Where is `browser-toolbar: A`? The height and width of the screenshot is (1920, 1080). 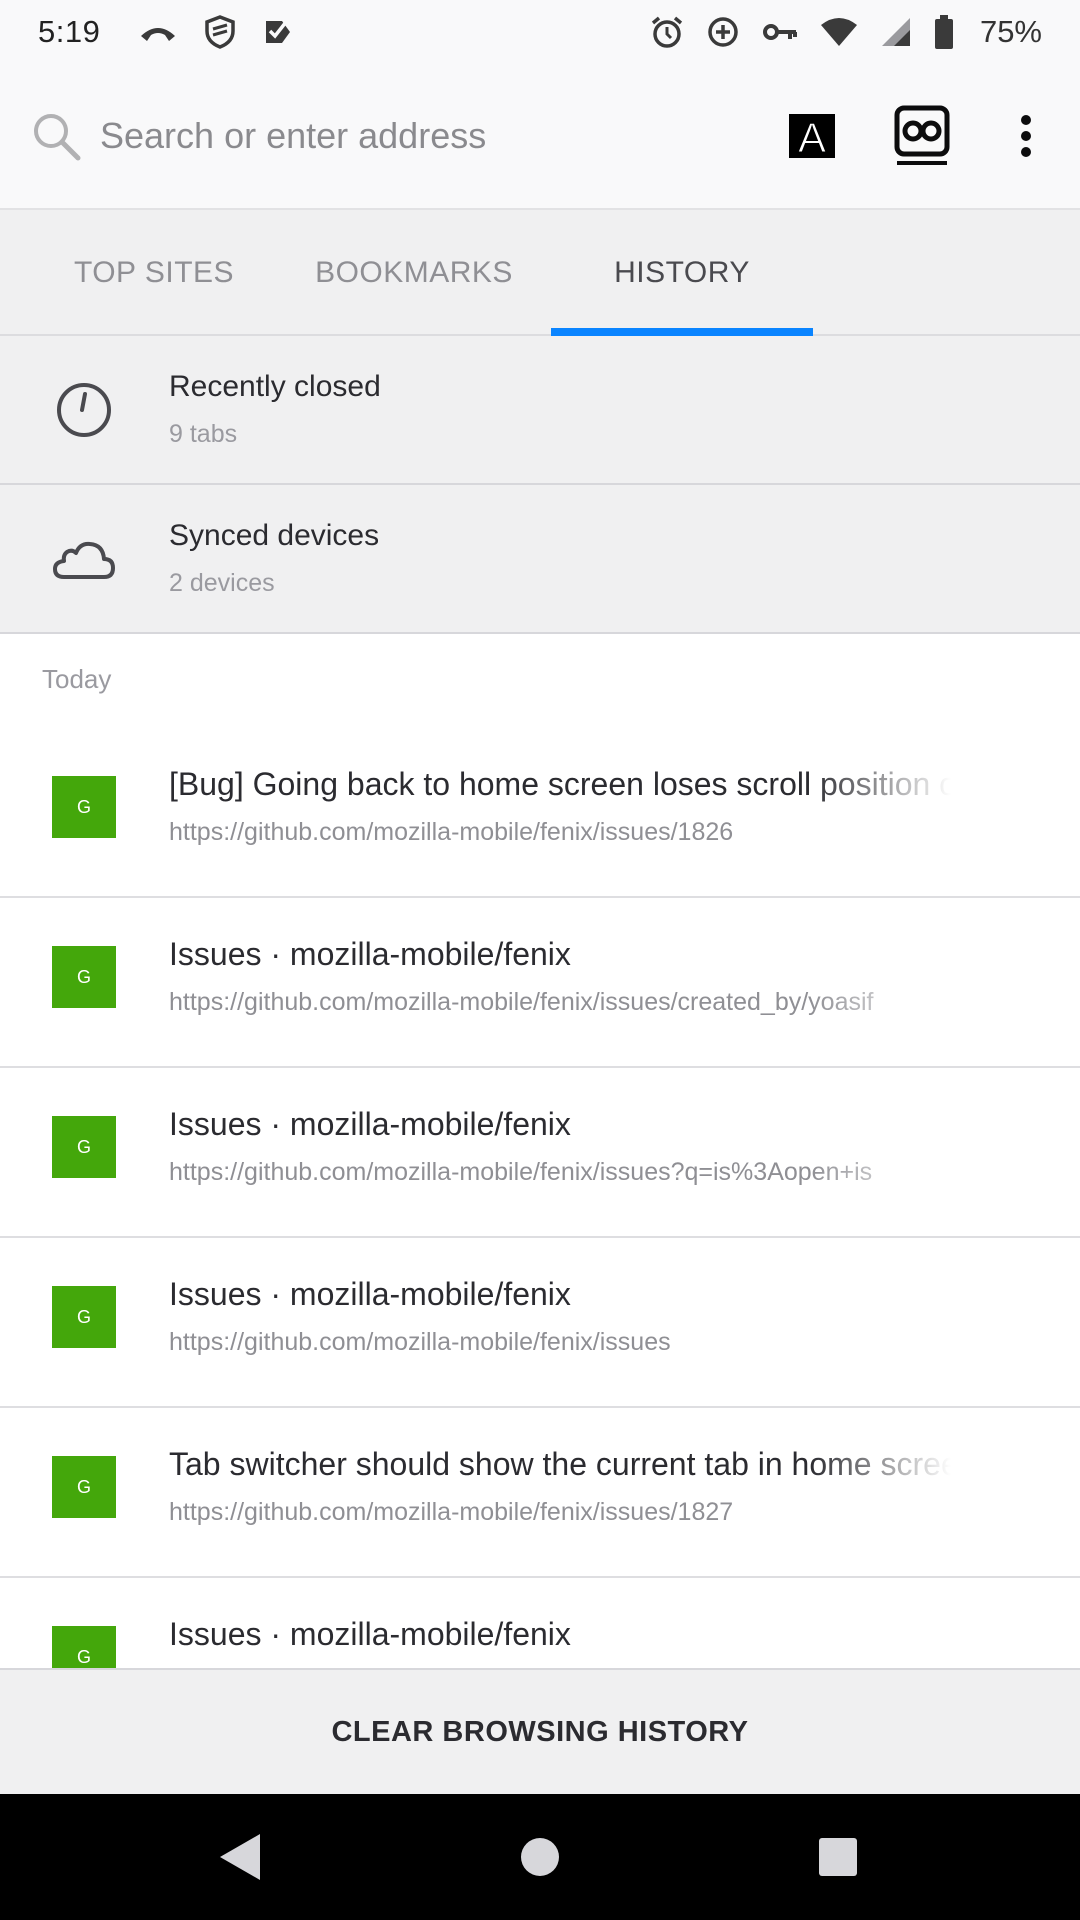
browser-toolbar: A is located at coordinates (540, 136).